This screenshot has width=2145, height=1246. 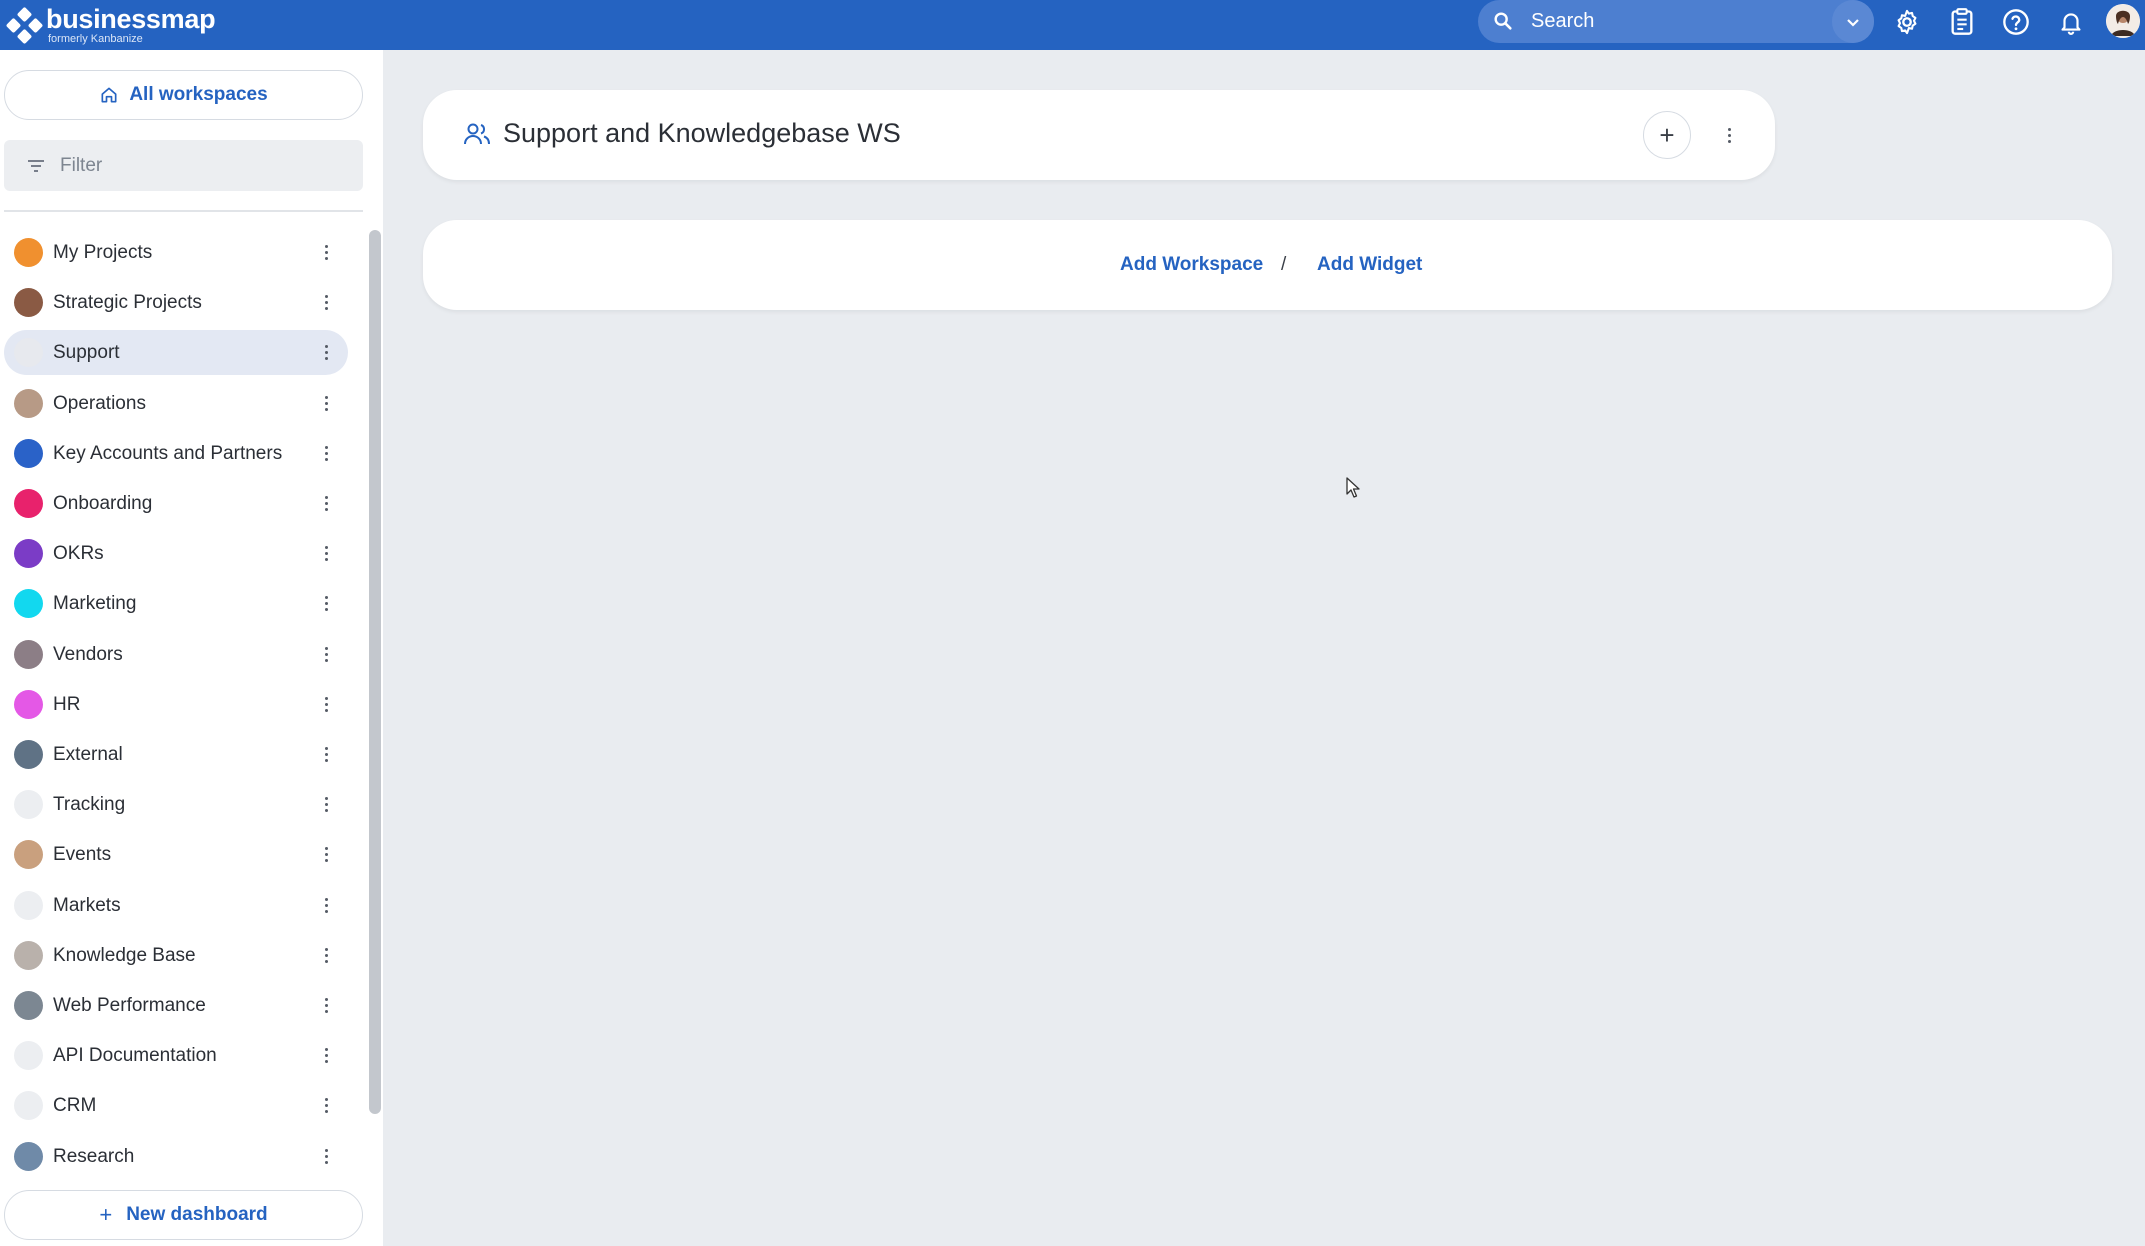 What do you see at coordinates (176, 503) in the screenshot?
I see `sidebar-item: Onboarding` at bounding box center [176, 503].